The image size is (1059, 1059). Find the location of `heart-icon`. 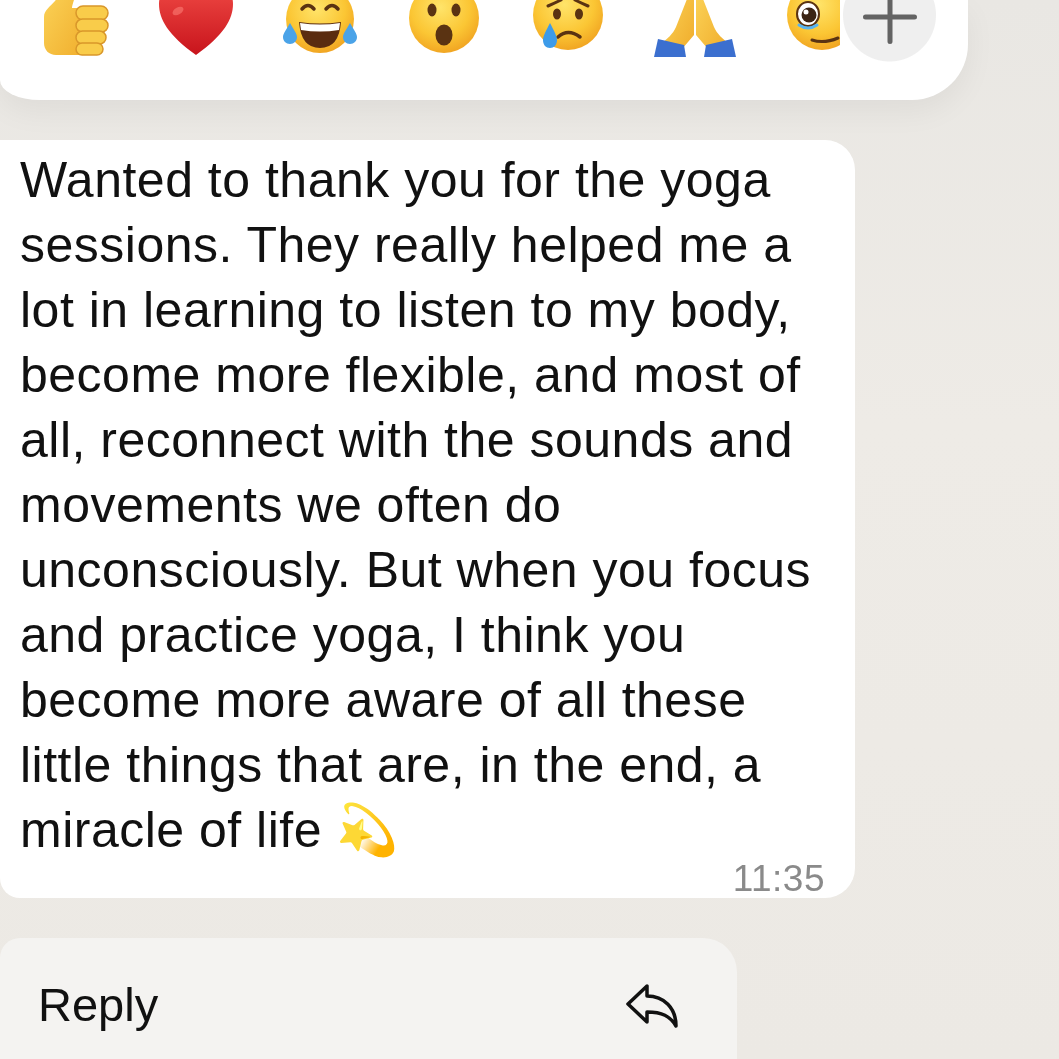

heart-icon is located at coordinates (196, 28).